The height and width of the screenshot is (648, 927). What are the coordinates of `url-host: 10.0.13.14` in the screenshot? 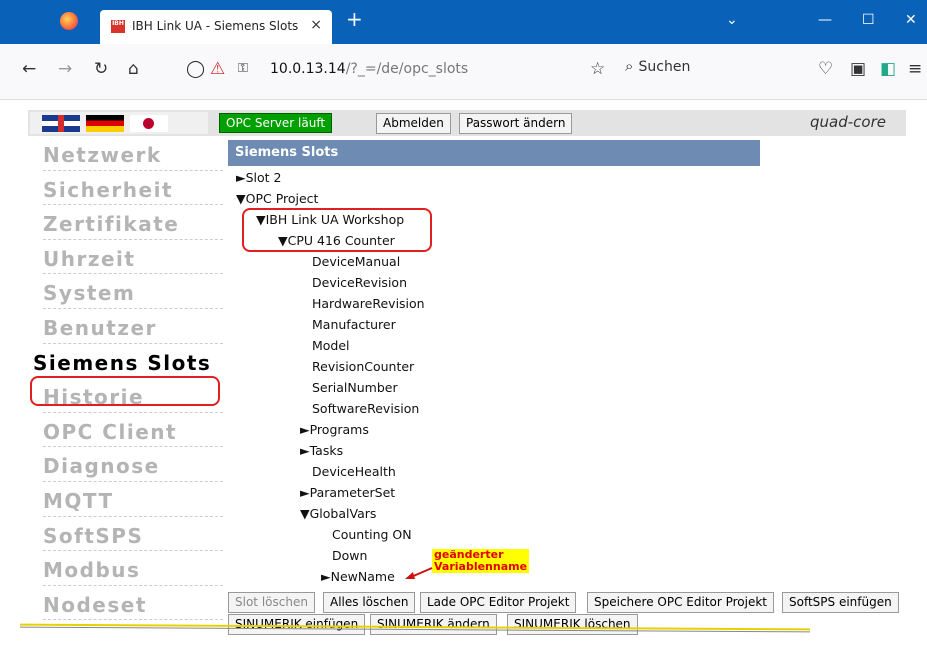 It's located at (308, 69).